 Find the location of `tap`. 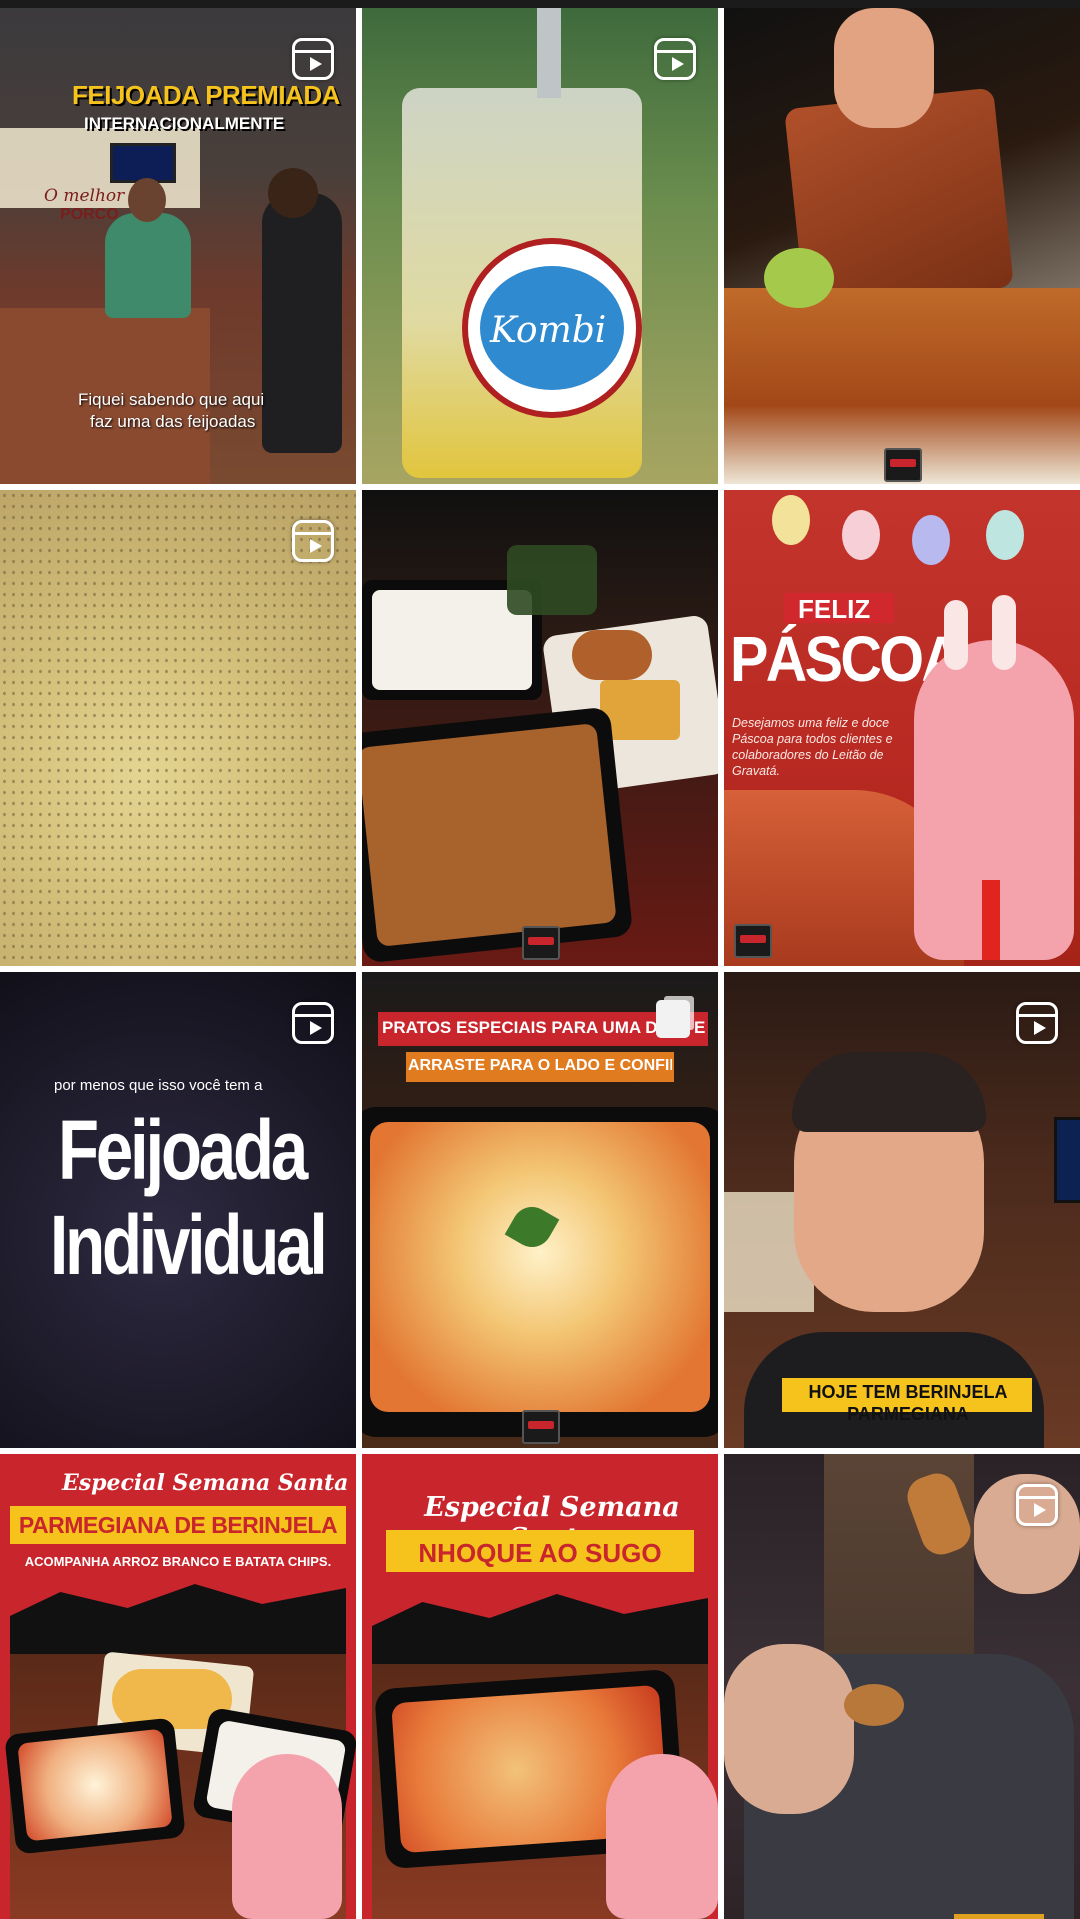

tap is located at coordinates (549, 53).